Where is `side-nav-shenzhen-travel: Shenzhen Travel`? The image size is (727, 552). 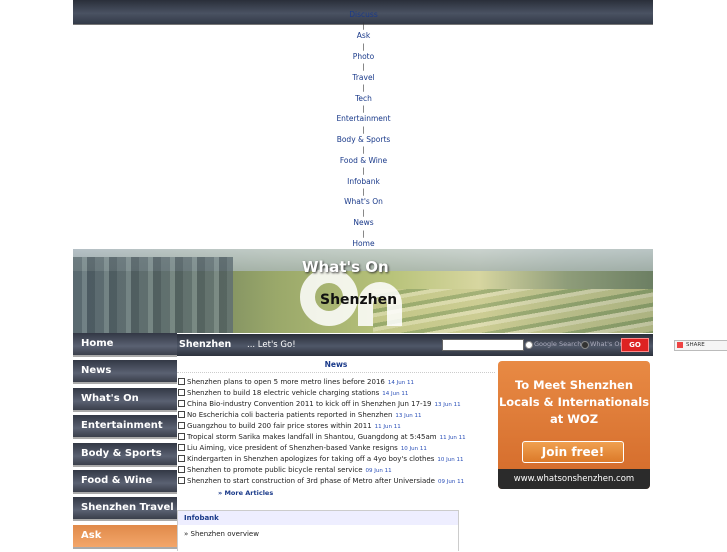 side-nav-shenzhen-travel: Shenzhen Travel is located at coordinates (125, 509).